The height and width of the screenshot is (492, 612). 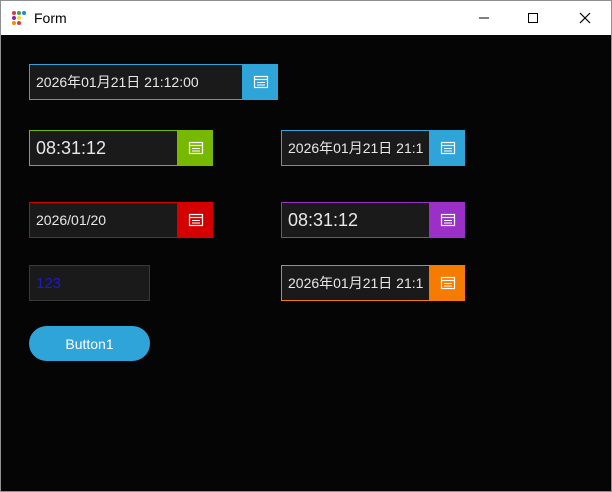 What do you see at coordinates (355, 148) in the screenshot?
I see `datetime-picker-blue-input: 2026年01月21日 21:1` at bounding box center [355, 148].